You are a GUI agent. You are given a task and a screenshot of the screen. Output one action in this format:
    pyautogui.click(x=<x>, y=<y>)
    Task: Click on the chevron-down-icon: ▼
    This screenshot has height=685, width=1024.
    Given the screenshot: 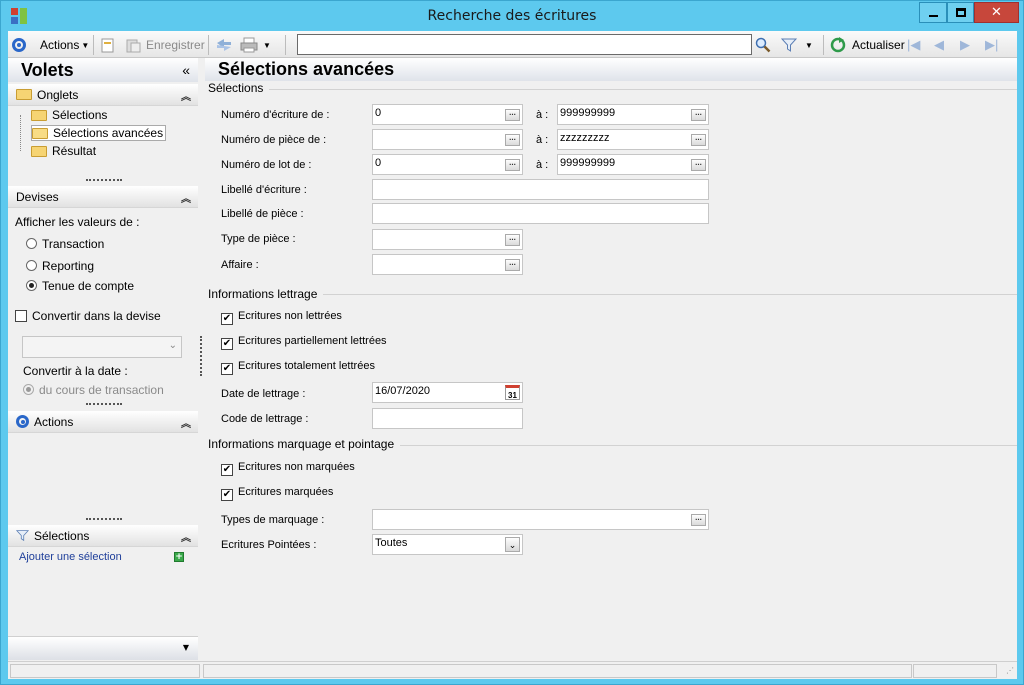 What is the action you would take?
    pyautogui.click(x=186, y=647)
    